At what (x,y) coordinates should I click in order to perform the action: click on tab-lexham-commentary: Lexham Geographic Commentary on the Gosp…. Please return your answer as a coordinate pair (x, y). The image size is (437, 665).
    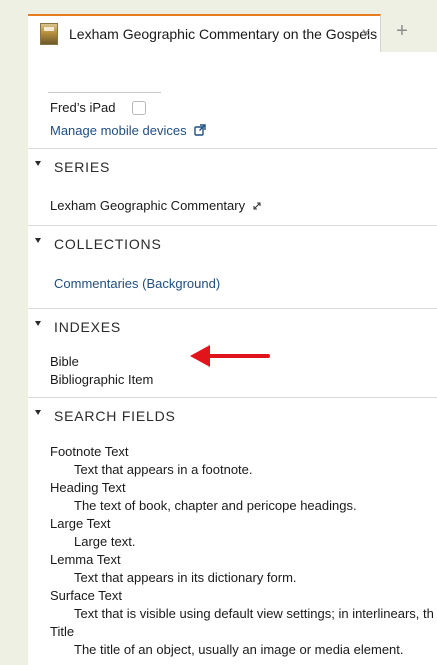
    Looking at the image, I should click on (204, 33).